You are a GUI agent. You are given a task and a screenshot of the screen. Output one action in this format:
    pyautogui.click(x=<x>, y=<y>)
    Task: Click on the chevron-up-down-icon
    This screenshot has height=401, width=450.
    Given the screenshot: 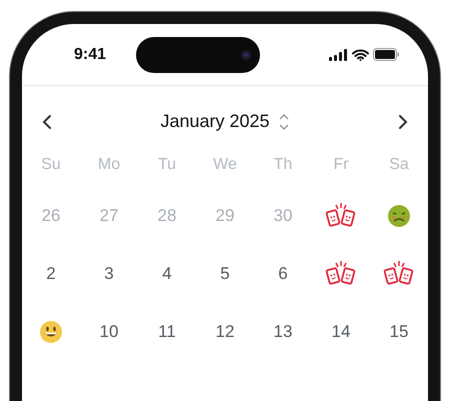 What is the action you would take?
    pyautogui.click(x=284, y=122)
    